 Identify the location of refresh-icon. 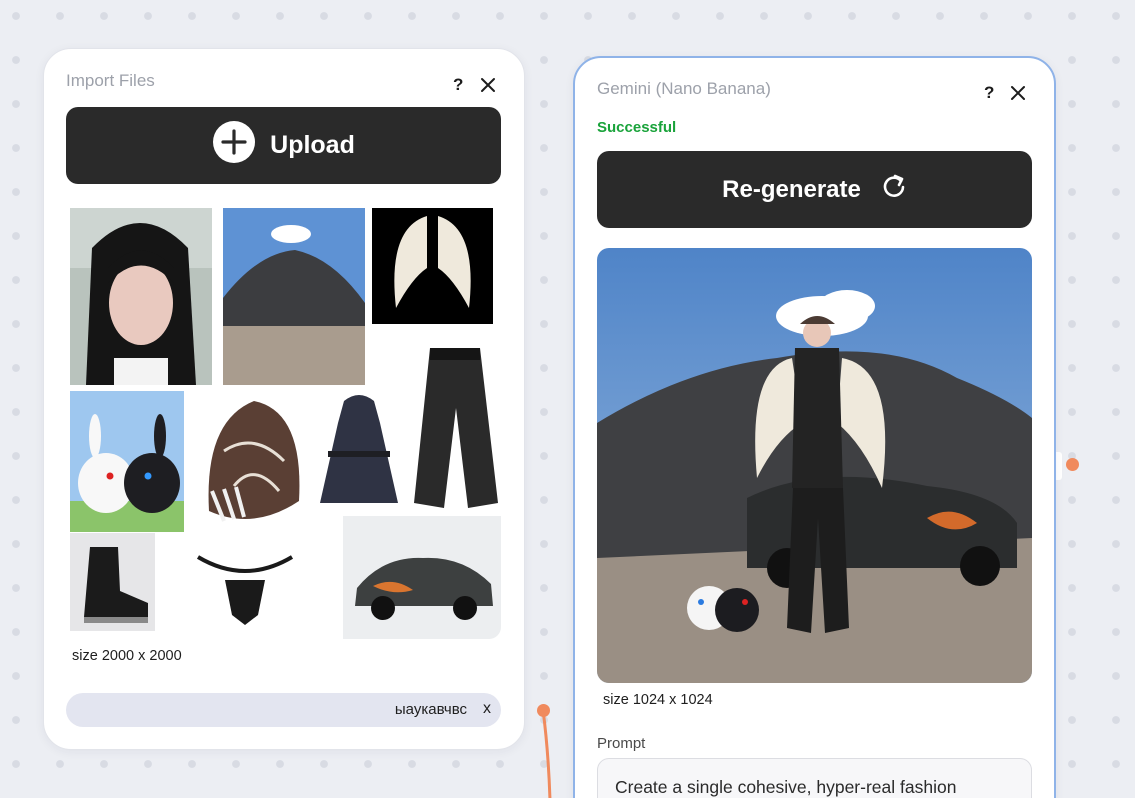
(894, 189).